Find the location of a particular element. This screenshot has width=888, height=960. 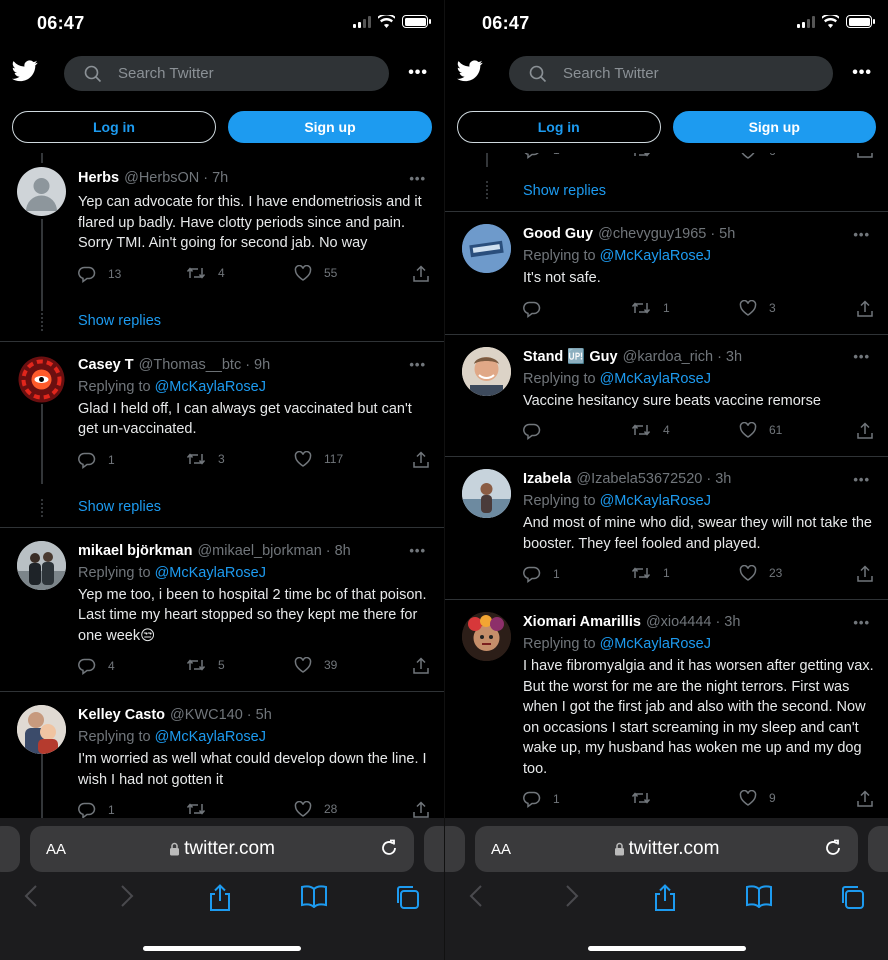

author-name: mikael björkman is located at coordinates (135, 551).